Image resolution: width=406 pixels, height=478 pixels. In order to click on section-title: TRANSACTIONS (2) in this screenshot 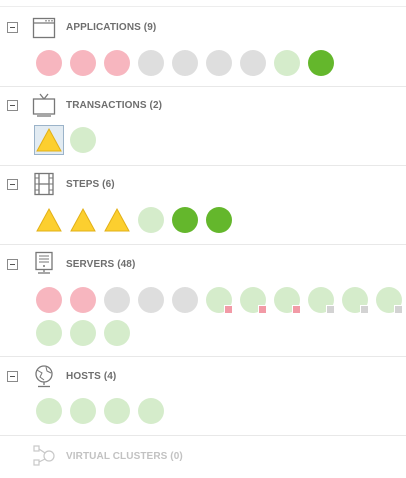, I will do `click(114, 105)`.